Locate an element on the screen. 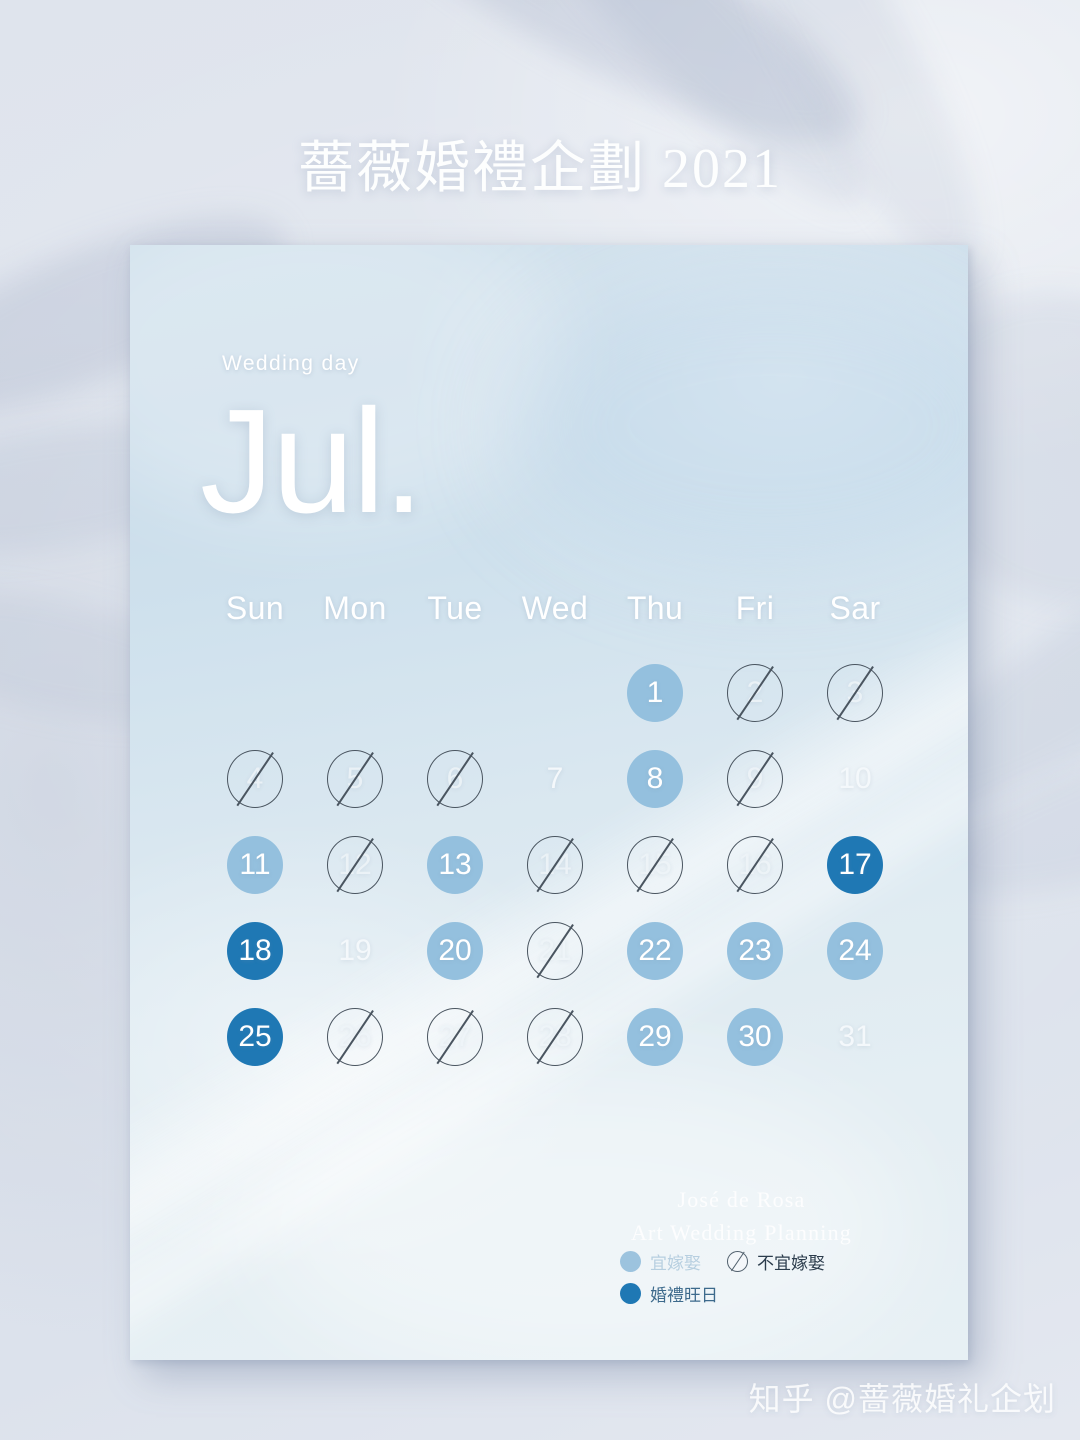  day-mark-bad: 4 is located at coordinates (255, 779).